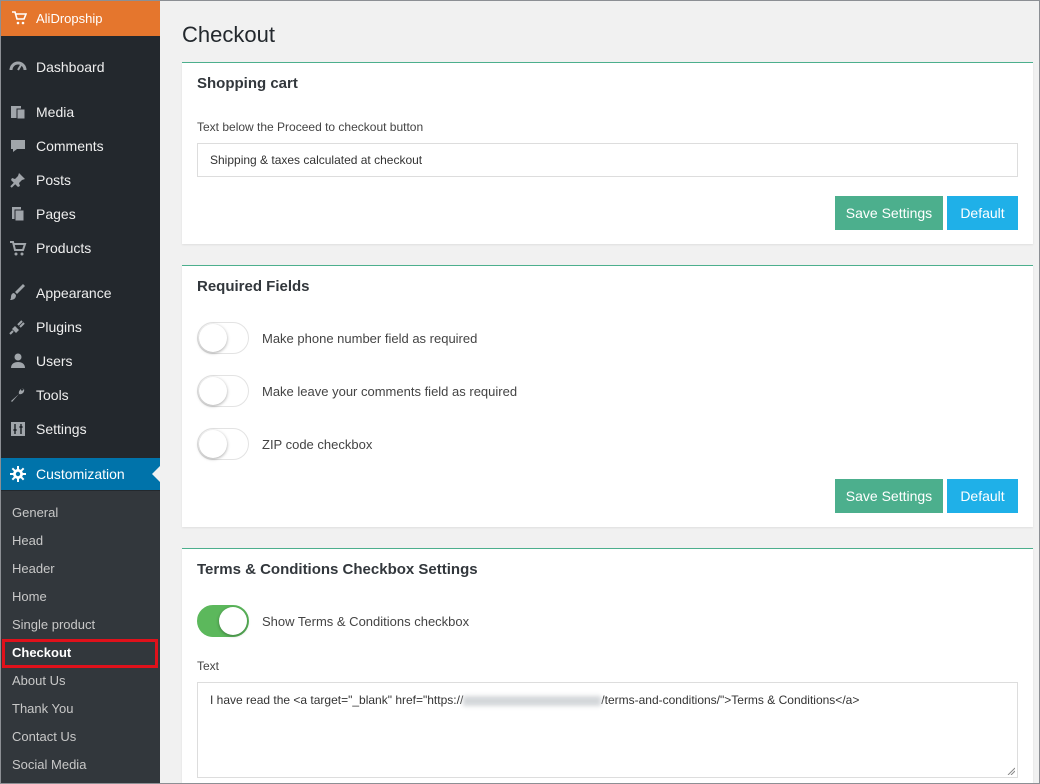 The width and height of the screenshot is (1040, 784). Describe the element at coordinates (18, 112) in the screenshot. I see `media-icon` at that location.